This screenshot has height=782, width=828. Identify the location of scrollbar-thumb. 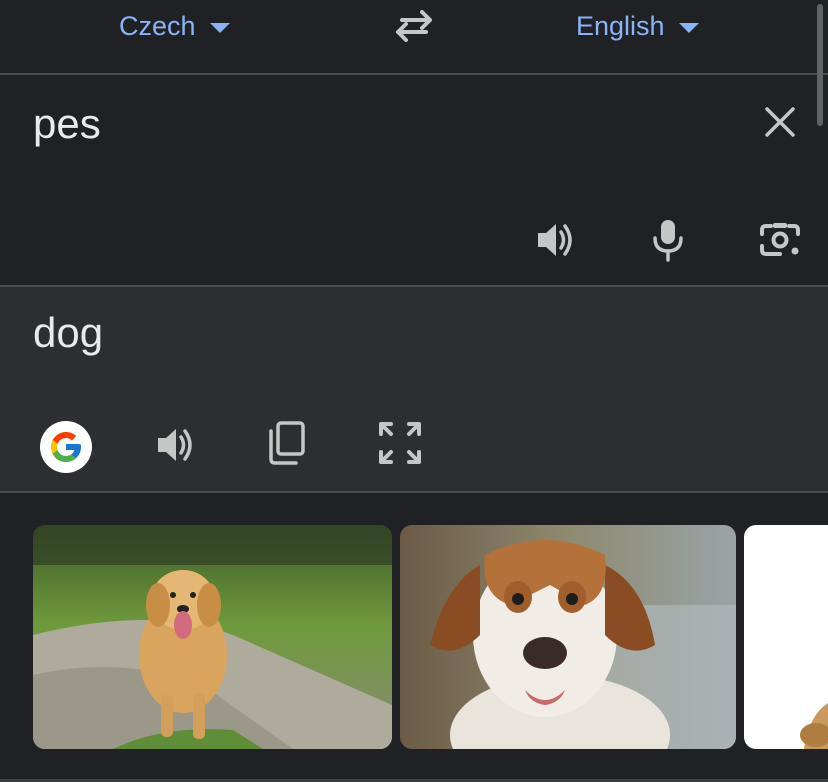
(820, 65).